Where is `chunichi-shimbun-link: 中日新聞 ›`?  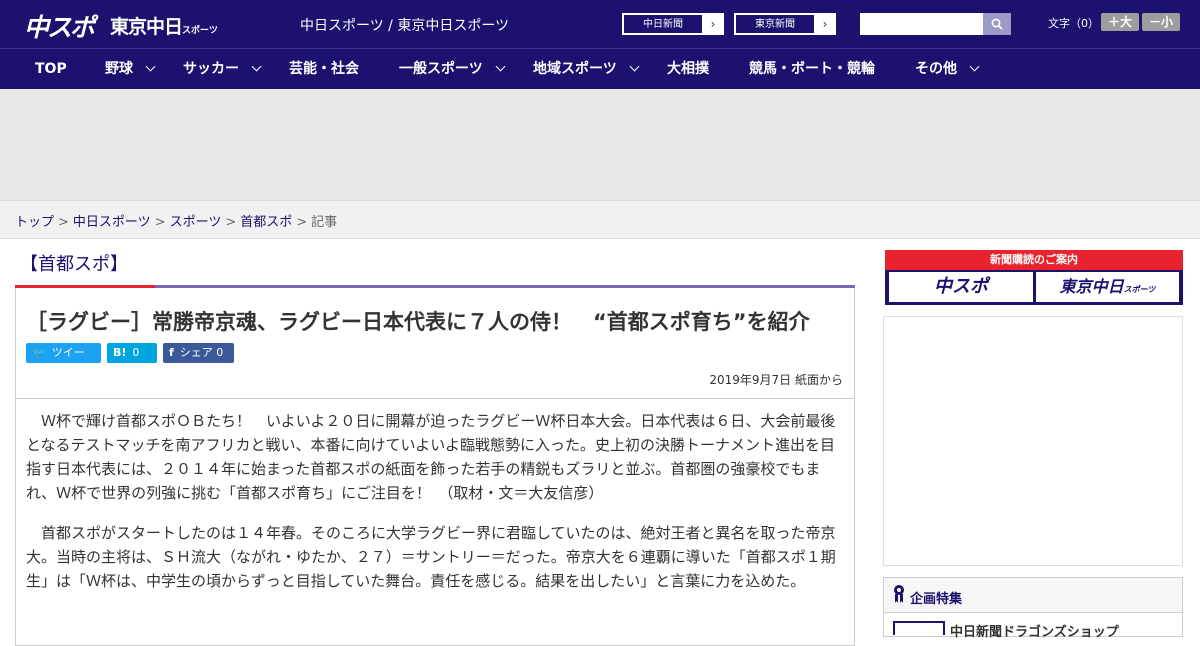
chunichi-shimbun-link: 中日新聞 › is located at coordinates (673, 24).